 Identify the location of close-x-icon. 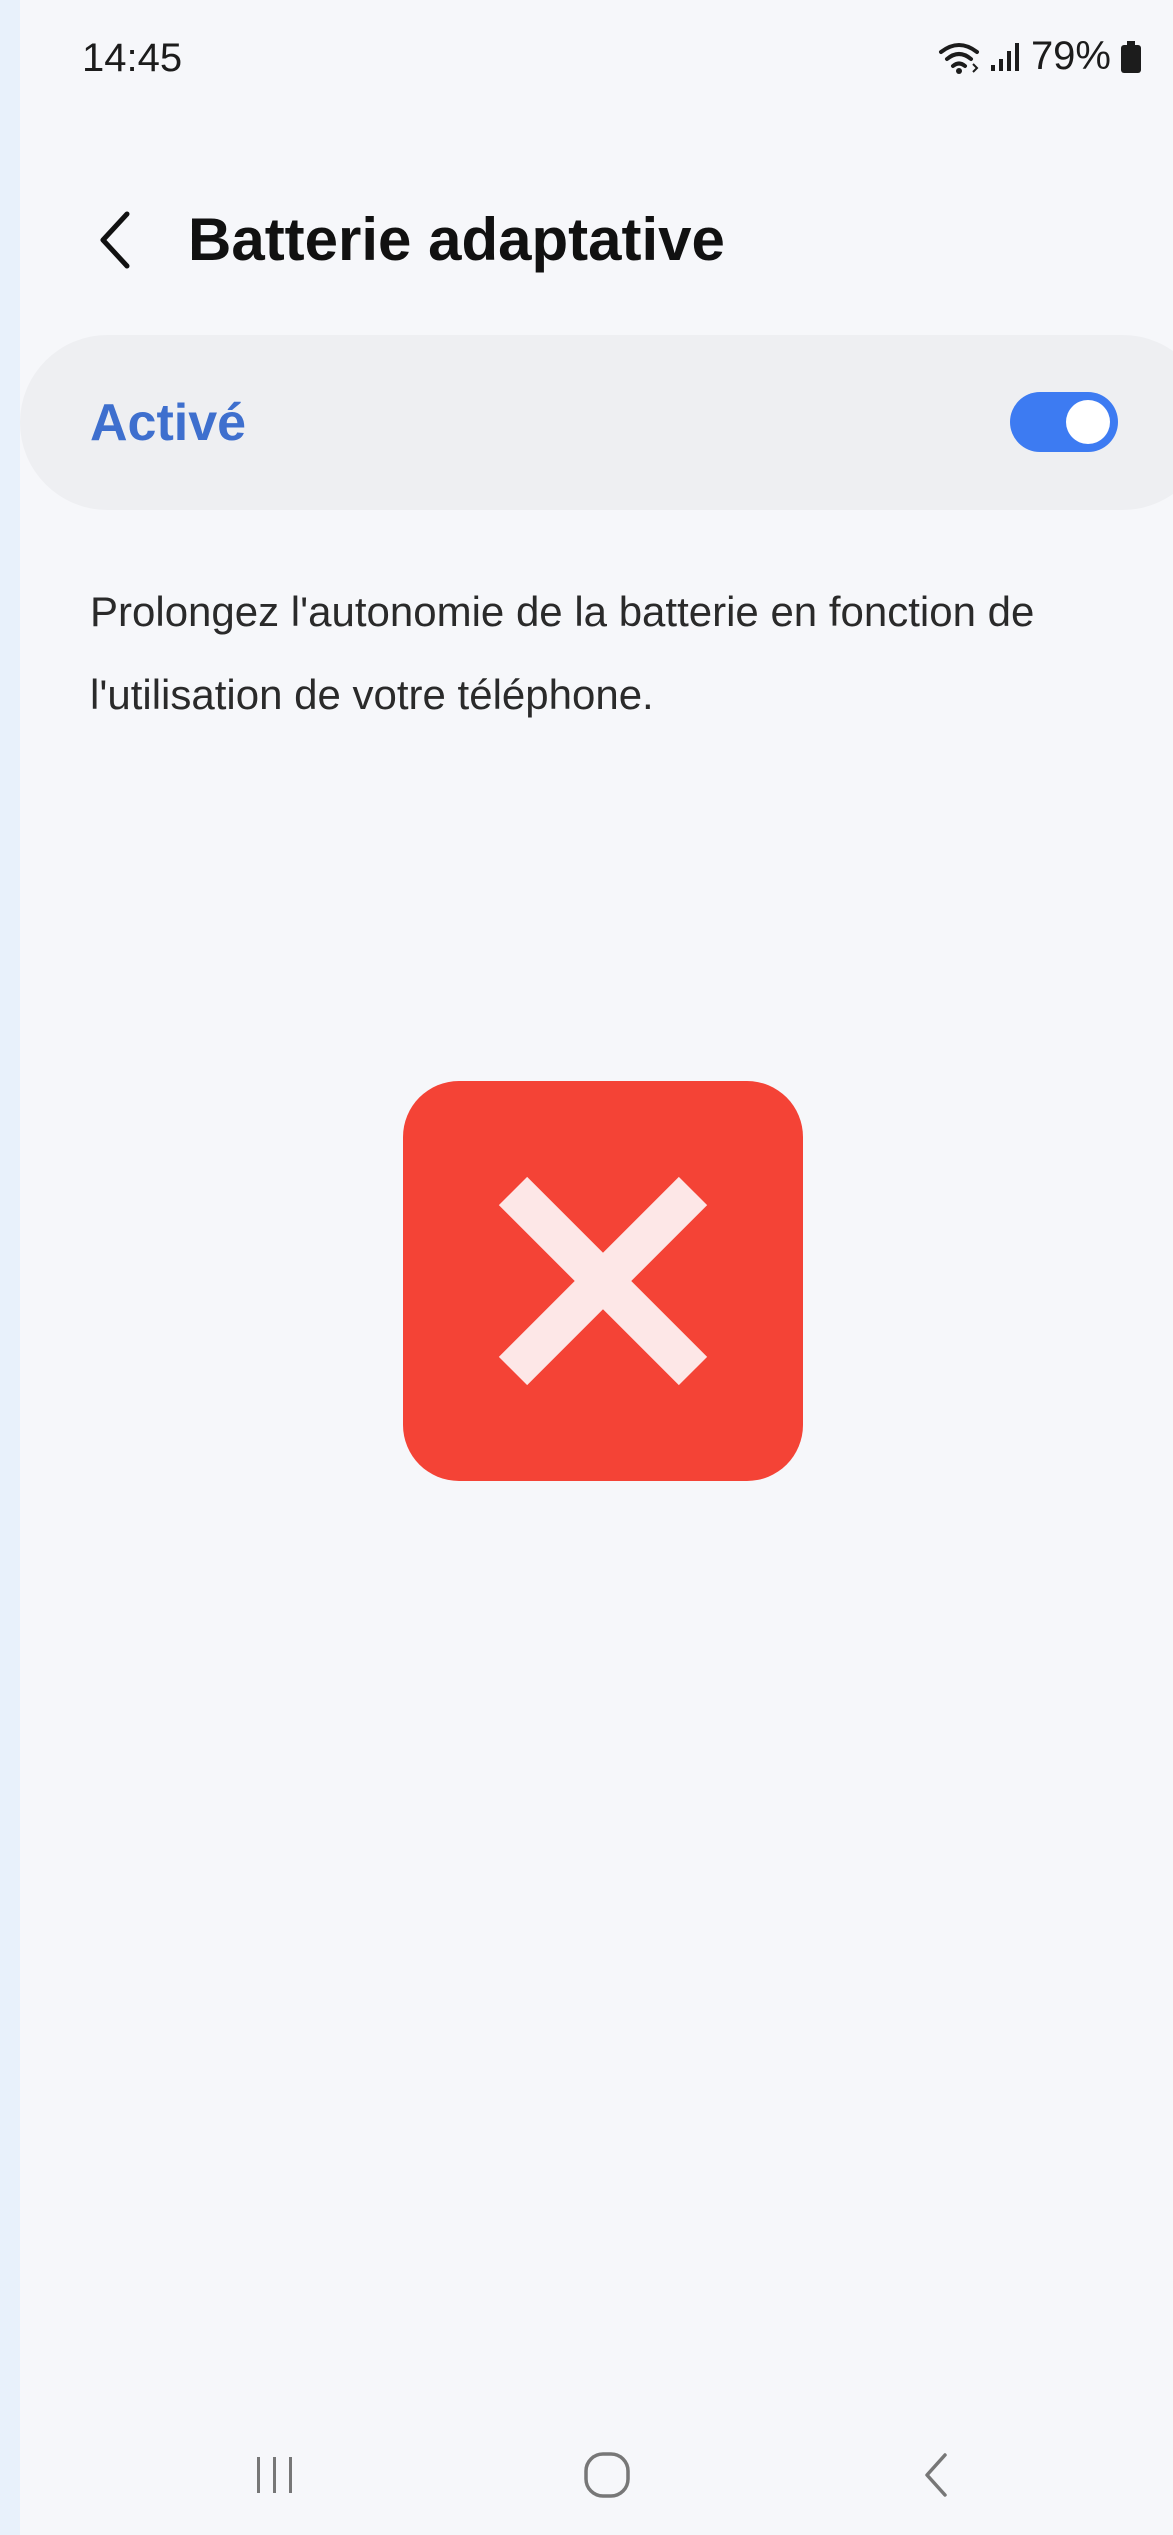
(603, 1281).